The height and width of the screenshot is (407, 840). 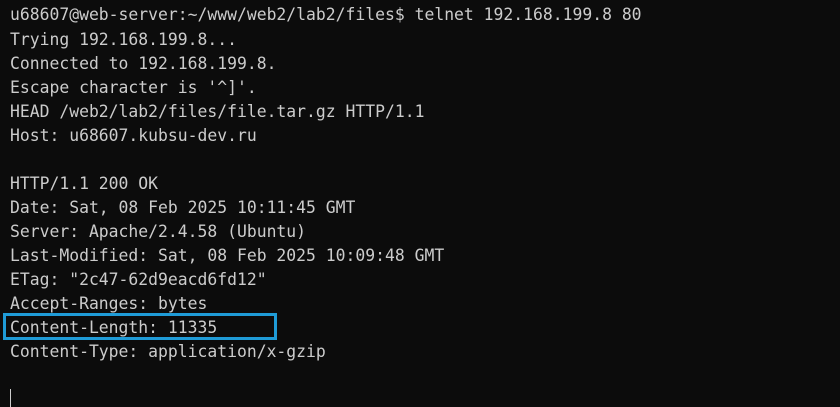 I want to click on content-length-highlight-box, so click(x=140, y=326).